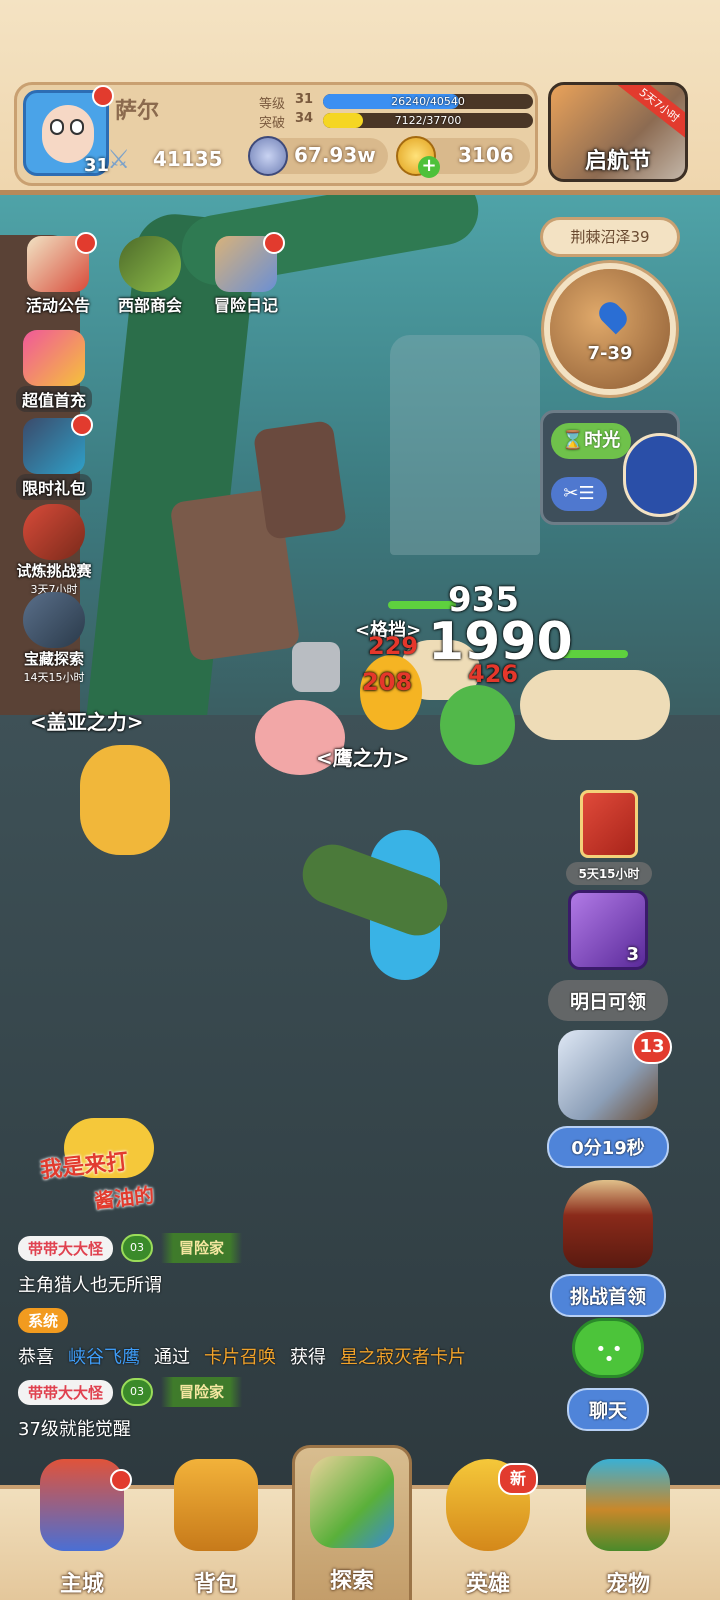  Describe the element at coordinates (90, 1285) in the screenshot. I see `chat-message: 主角猎人也无所谓` at that location.